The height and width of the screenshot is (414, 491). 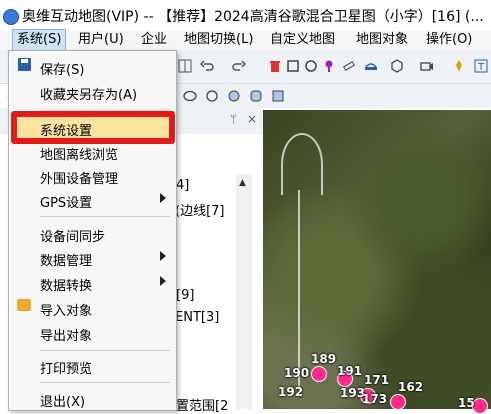 What do you see at coordinates (239, 66) in the screenshot?
I see `redo-icon` at bounding box center [239, 66].